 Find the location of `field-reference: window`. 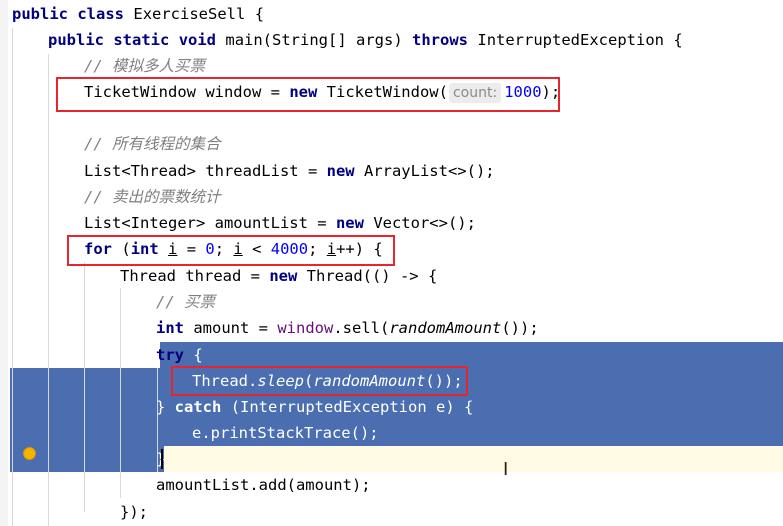

field-reference: window is located at coordinates (305, 328).